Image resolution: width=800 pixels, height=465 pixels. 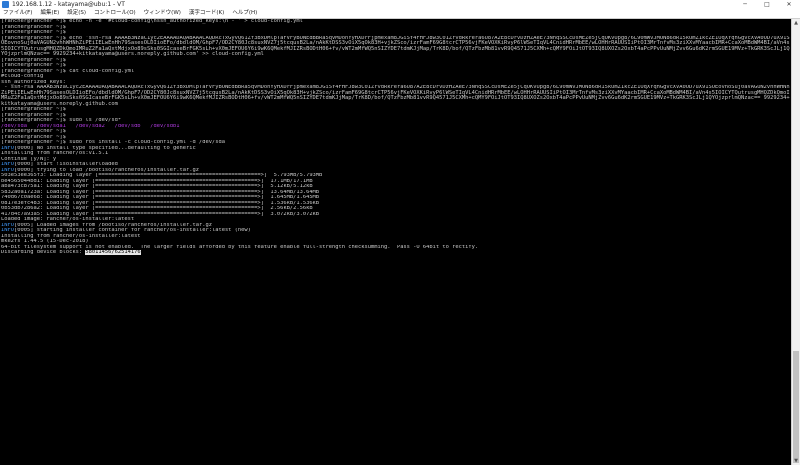 I want to click on vertical-scrollbar: ▲ ▼, so click(x=795, y=242).